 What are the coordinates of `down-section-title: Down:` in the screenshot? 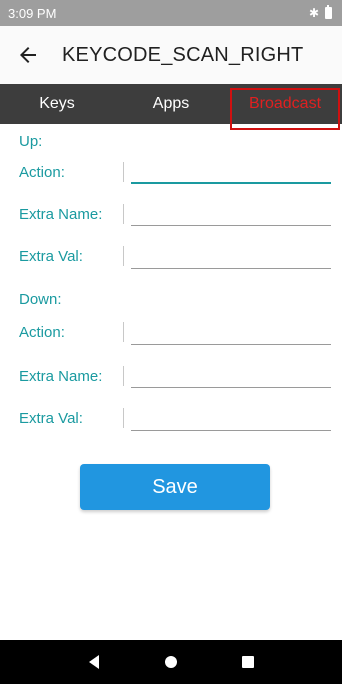 It's located at (40, 299).